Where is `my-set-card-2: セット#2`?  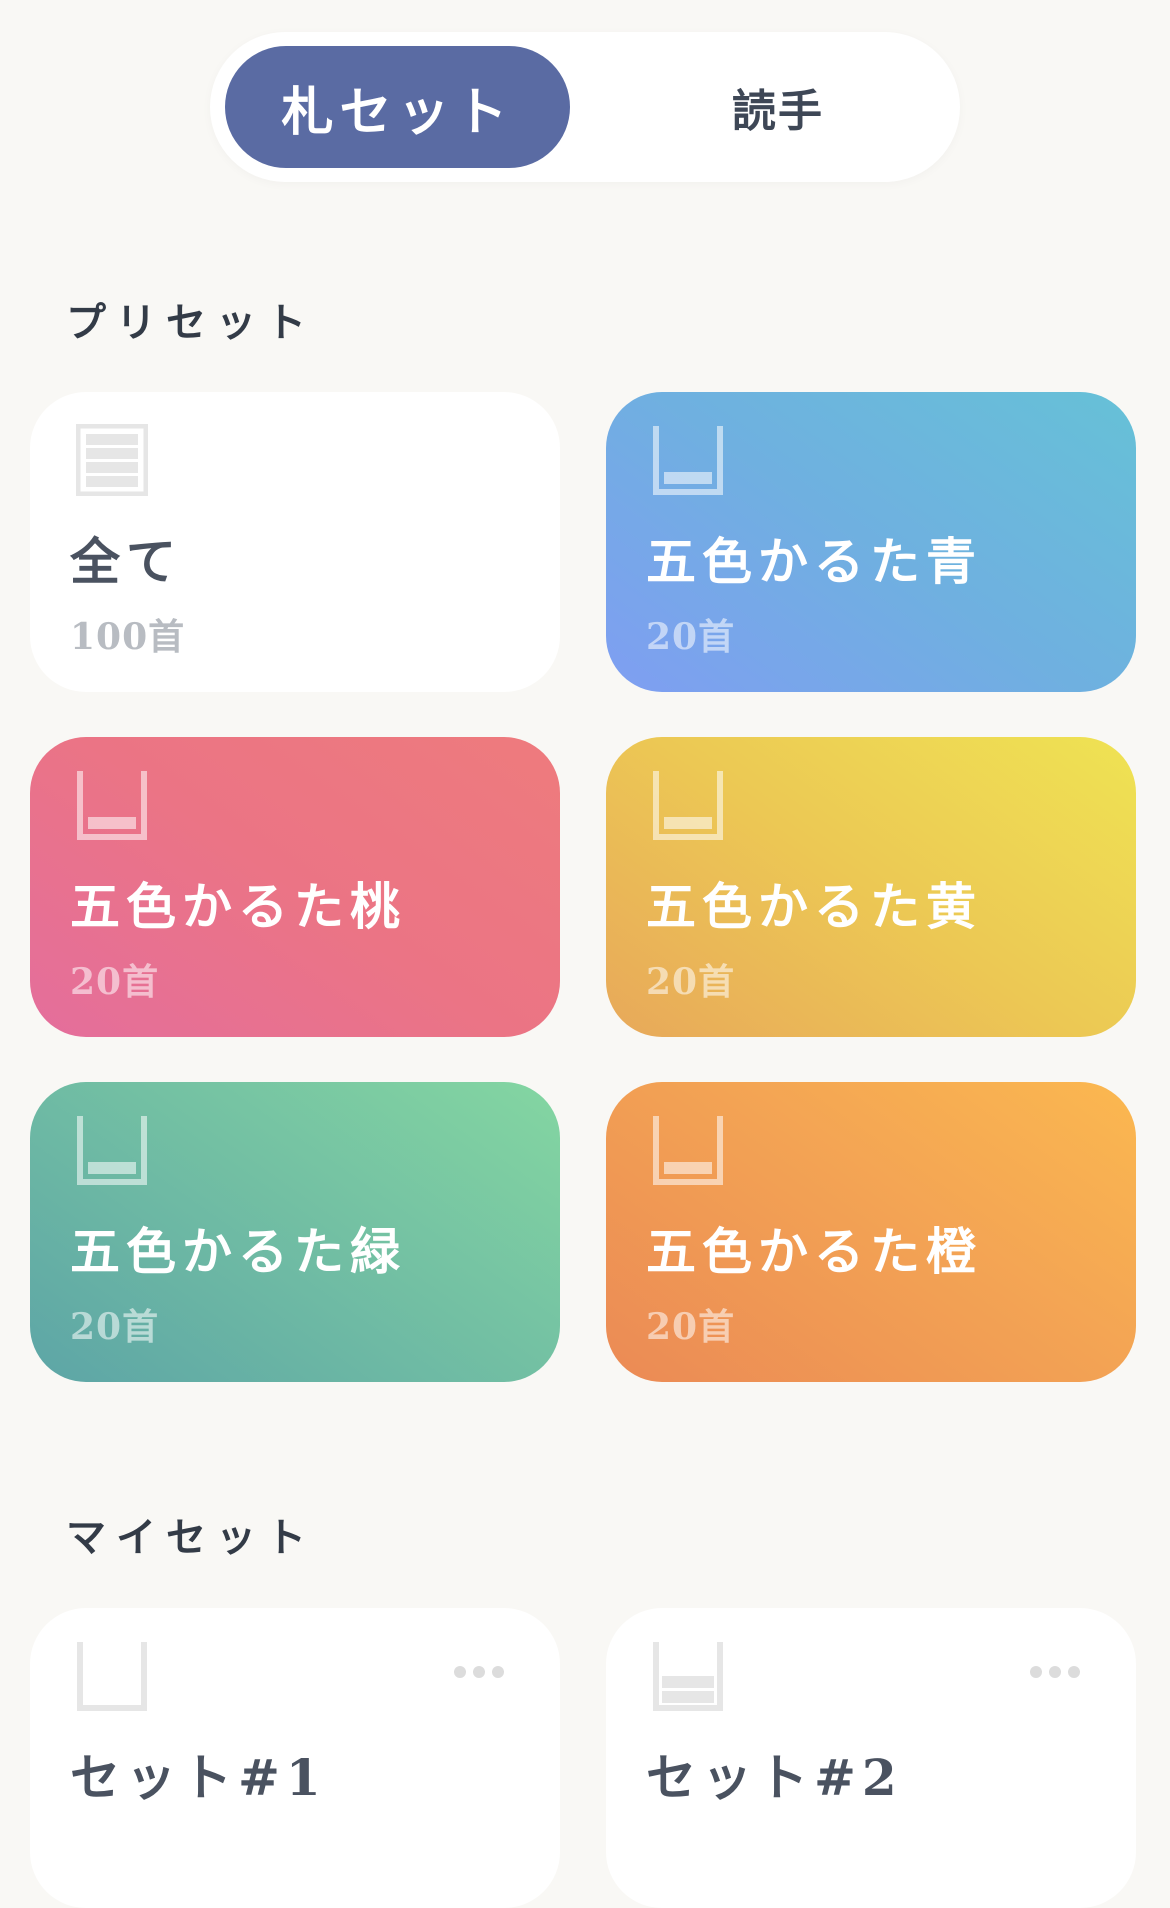
my-set-card-2: セット#2 is located at coordinates (871, 1758).